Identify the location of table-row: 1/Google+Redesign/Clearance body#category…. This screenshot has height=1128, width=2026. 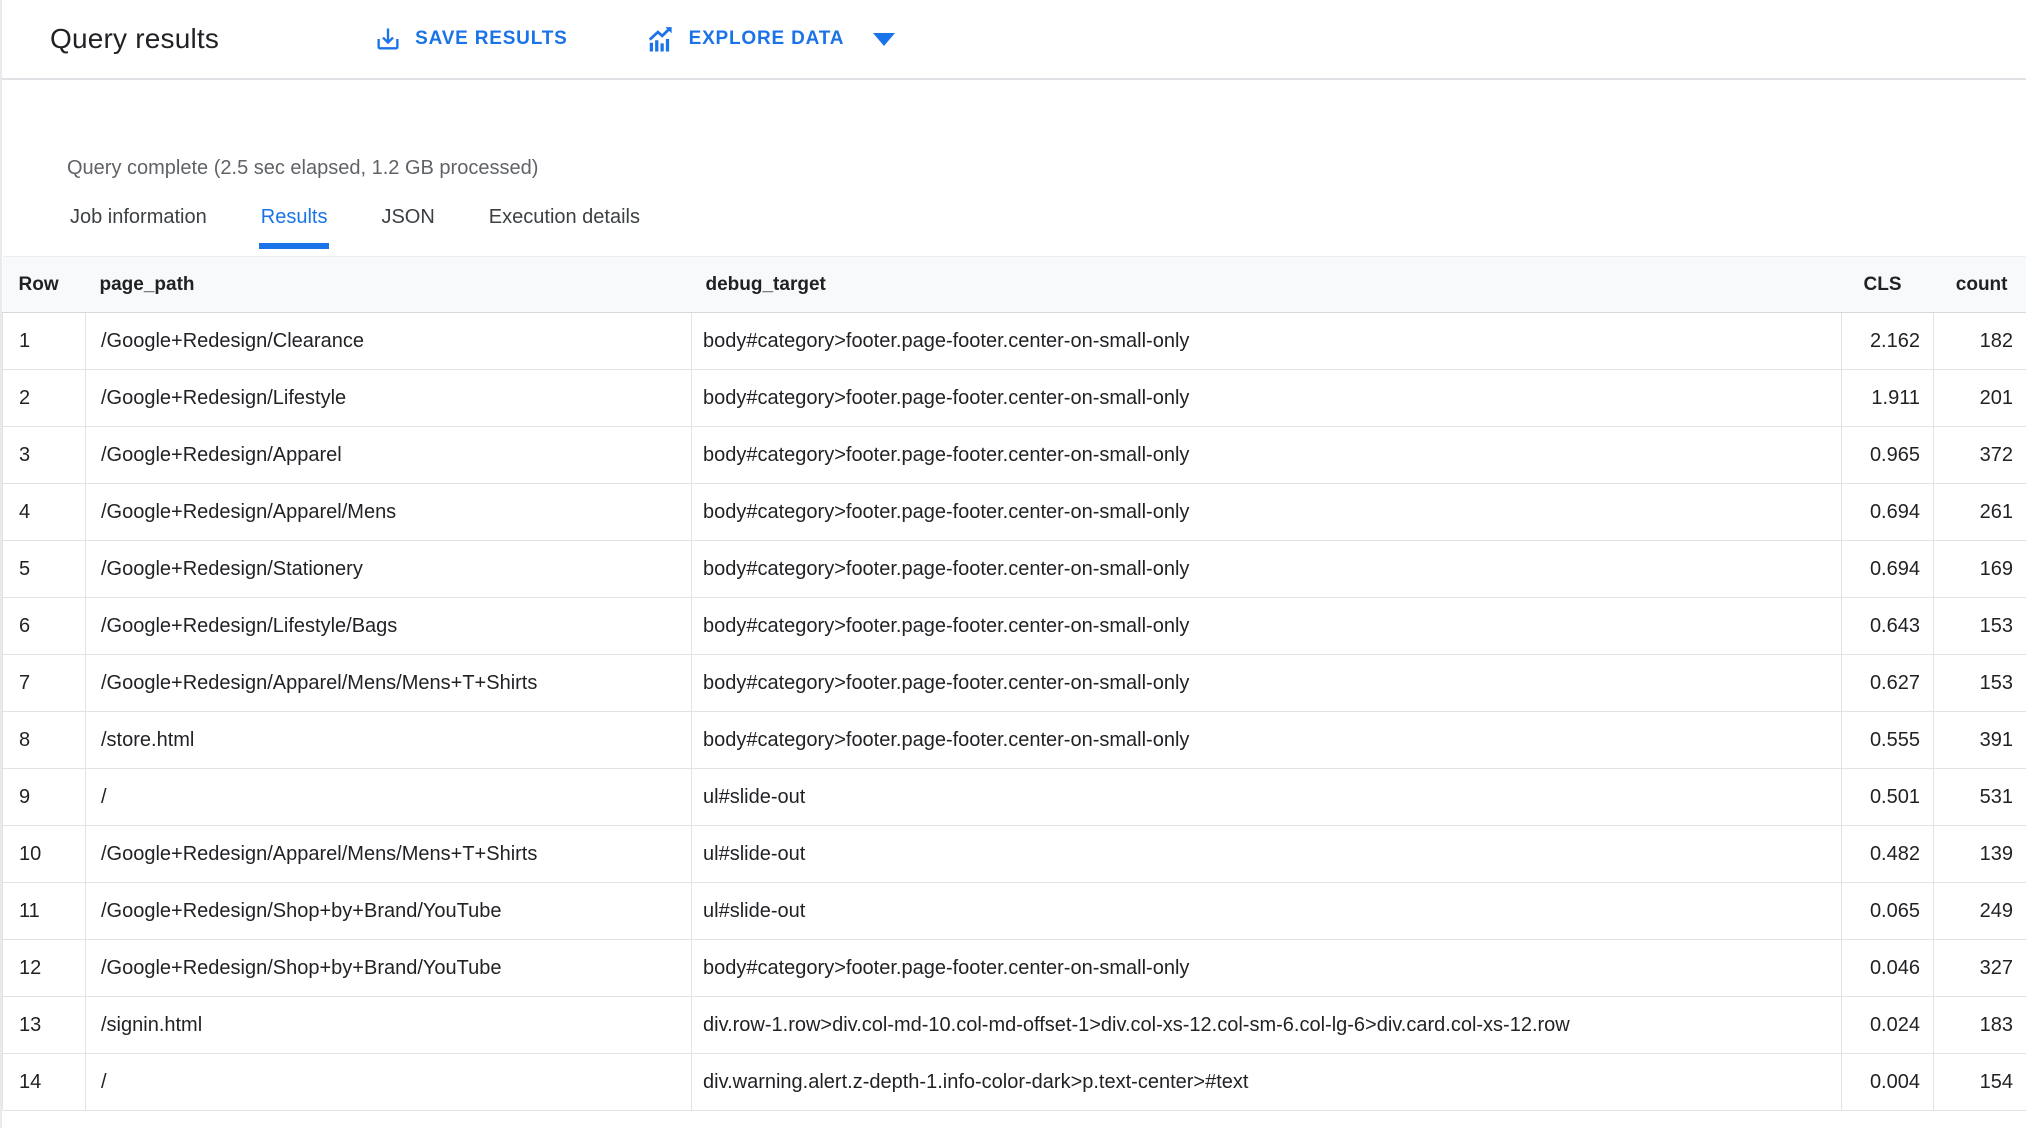
(1014, 341).